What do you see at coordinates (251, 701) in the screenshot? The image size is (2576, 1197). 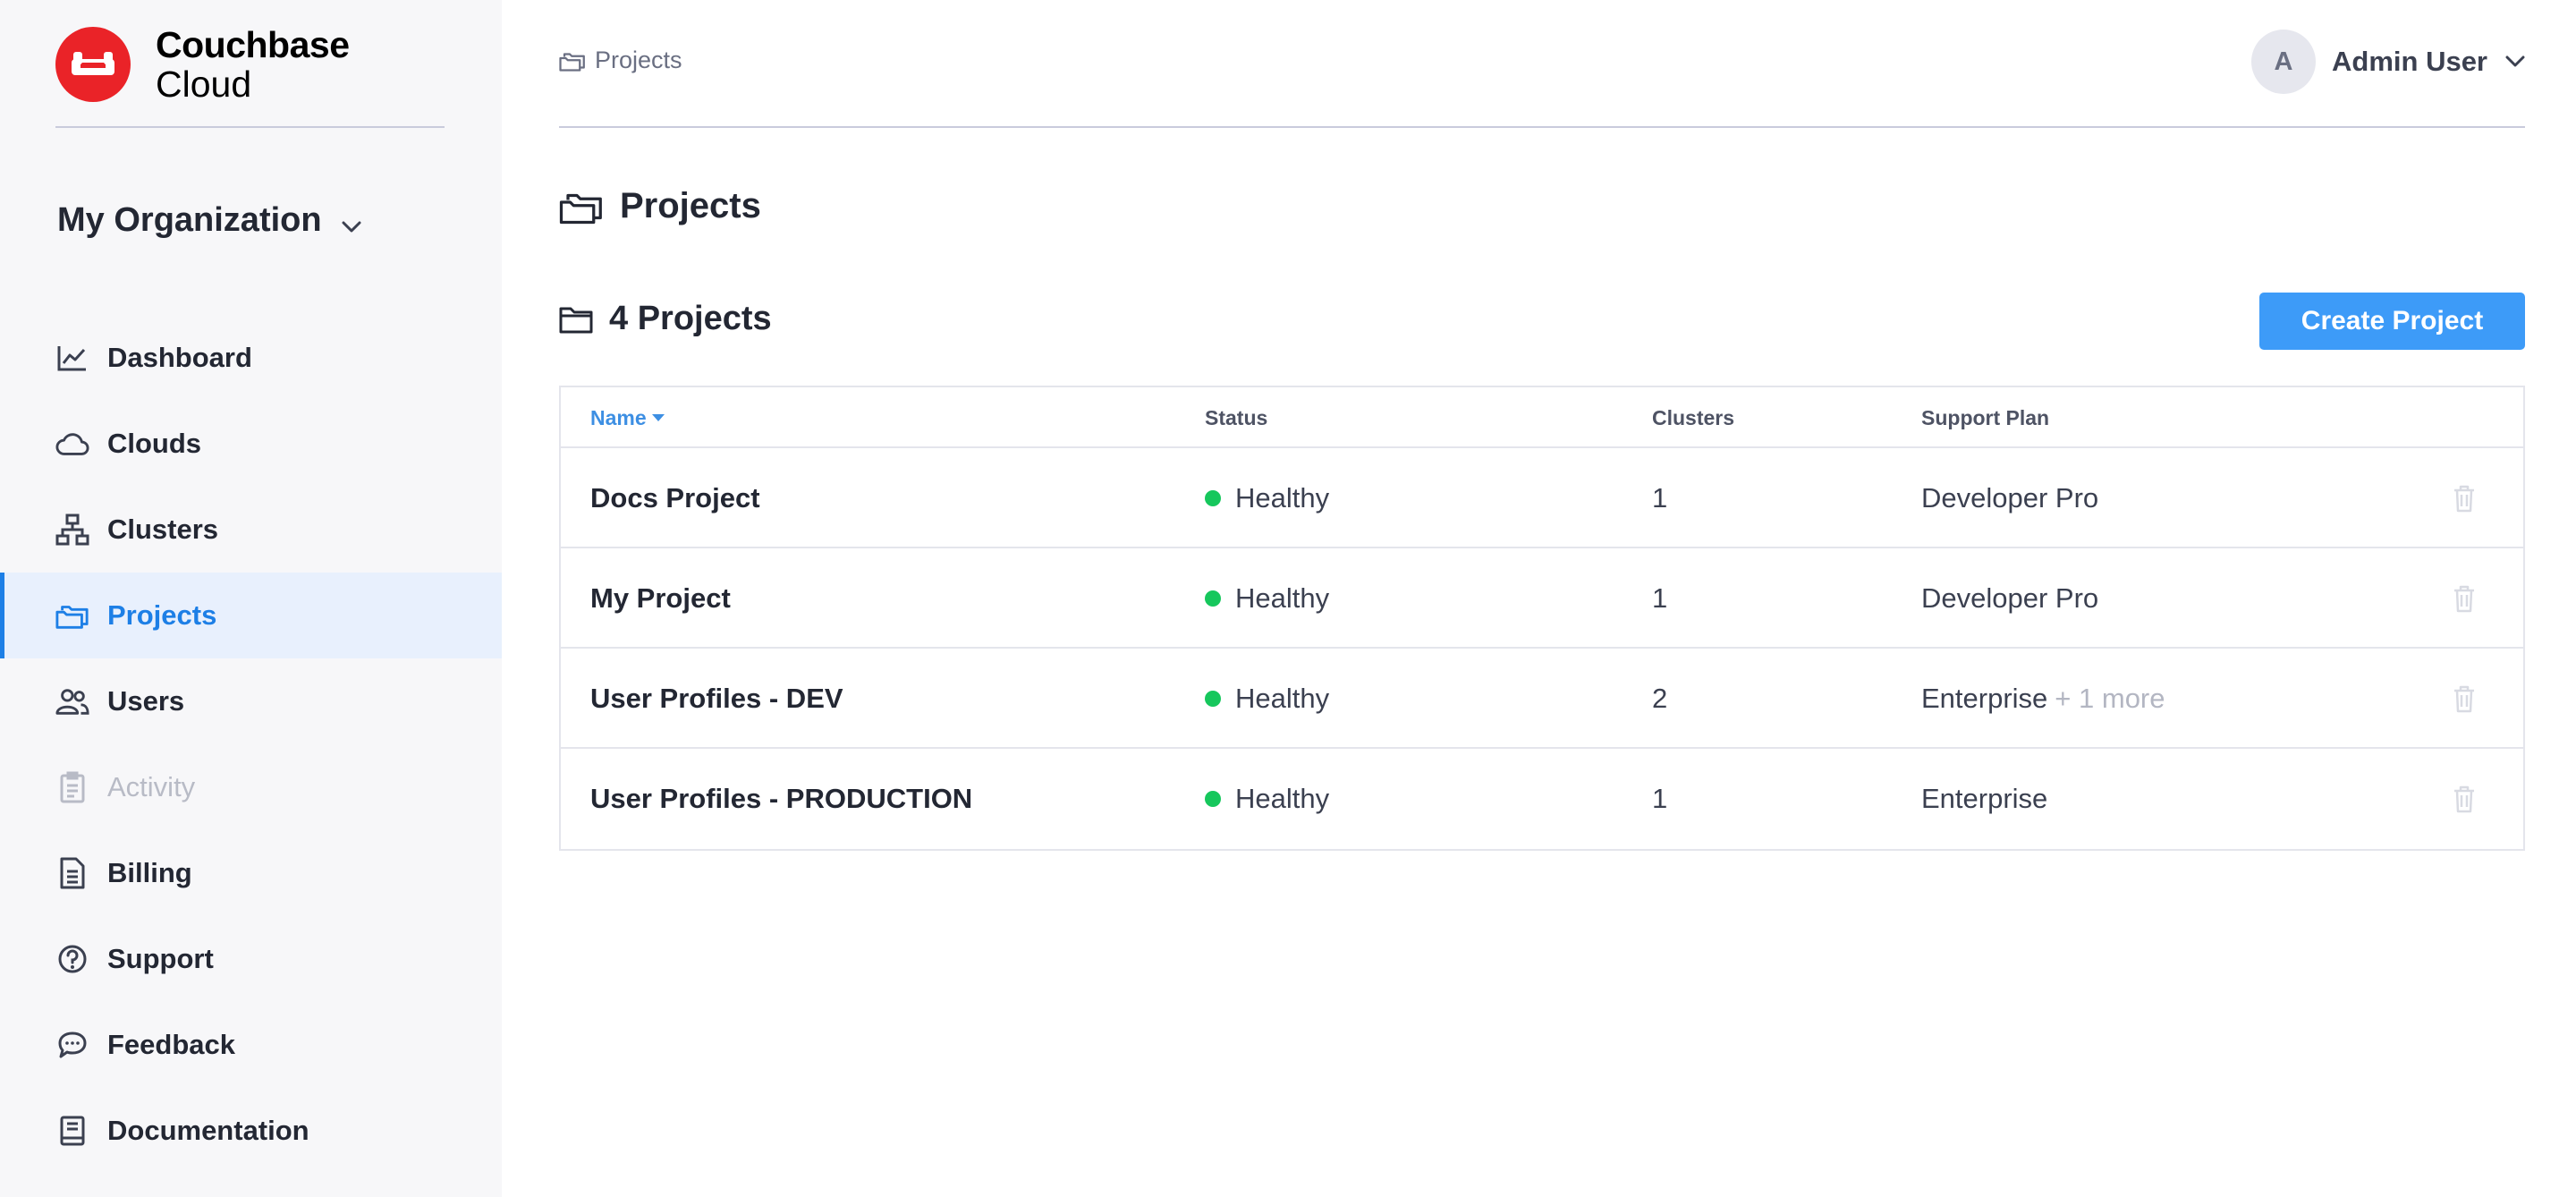 I see `sidebar-item-users: Users` at bounding box center [251, 701].